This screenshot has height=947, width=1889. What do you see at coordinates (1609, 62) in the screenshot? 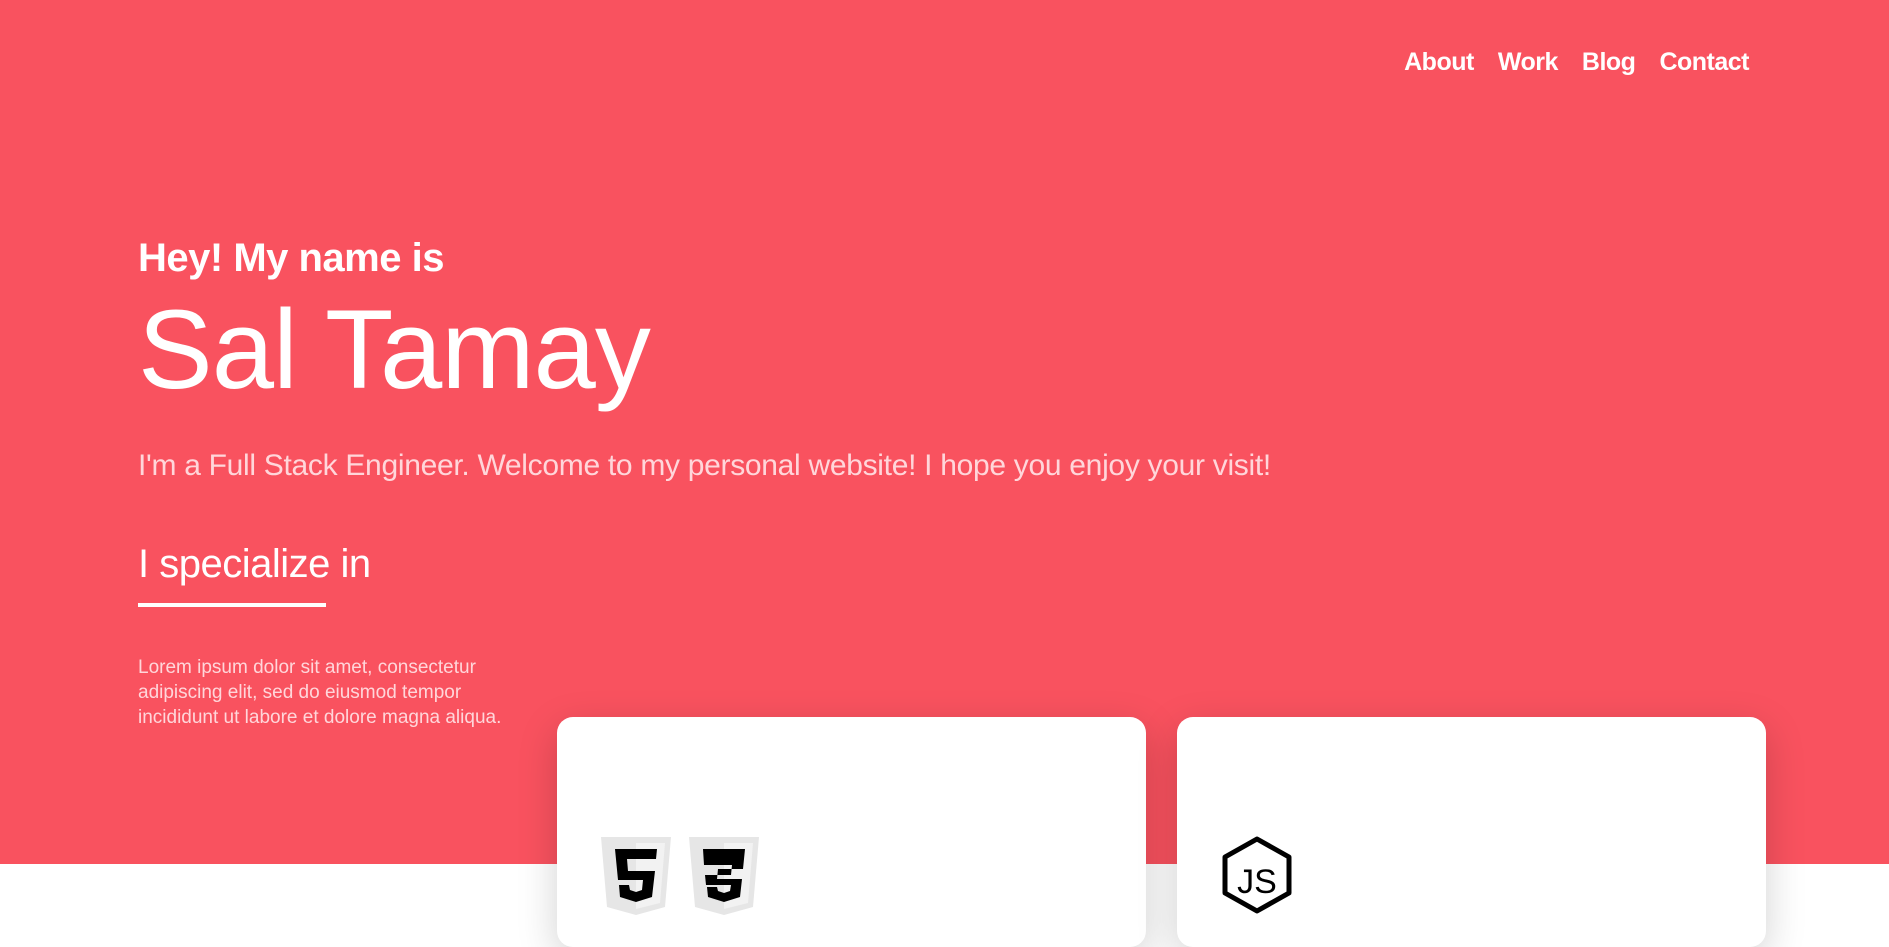
I see `nav-link-blog: Blog` at bounding box center [1609, 62].